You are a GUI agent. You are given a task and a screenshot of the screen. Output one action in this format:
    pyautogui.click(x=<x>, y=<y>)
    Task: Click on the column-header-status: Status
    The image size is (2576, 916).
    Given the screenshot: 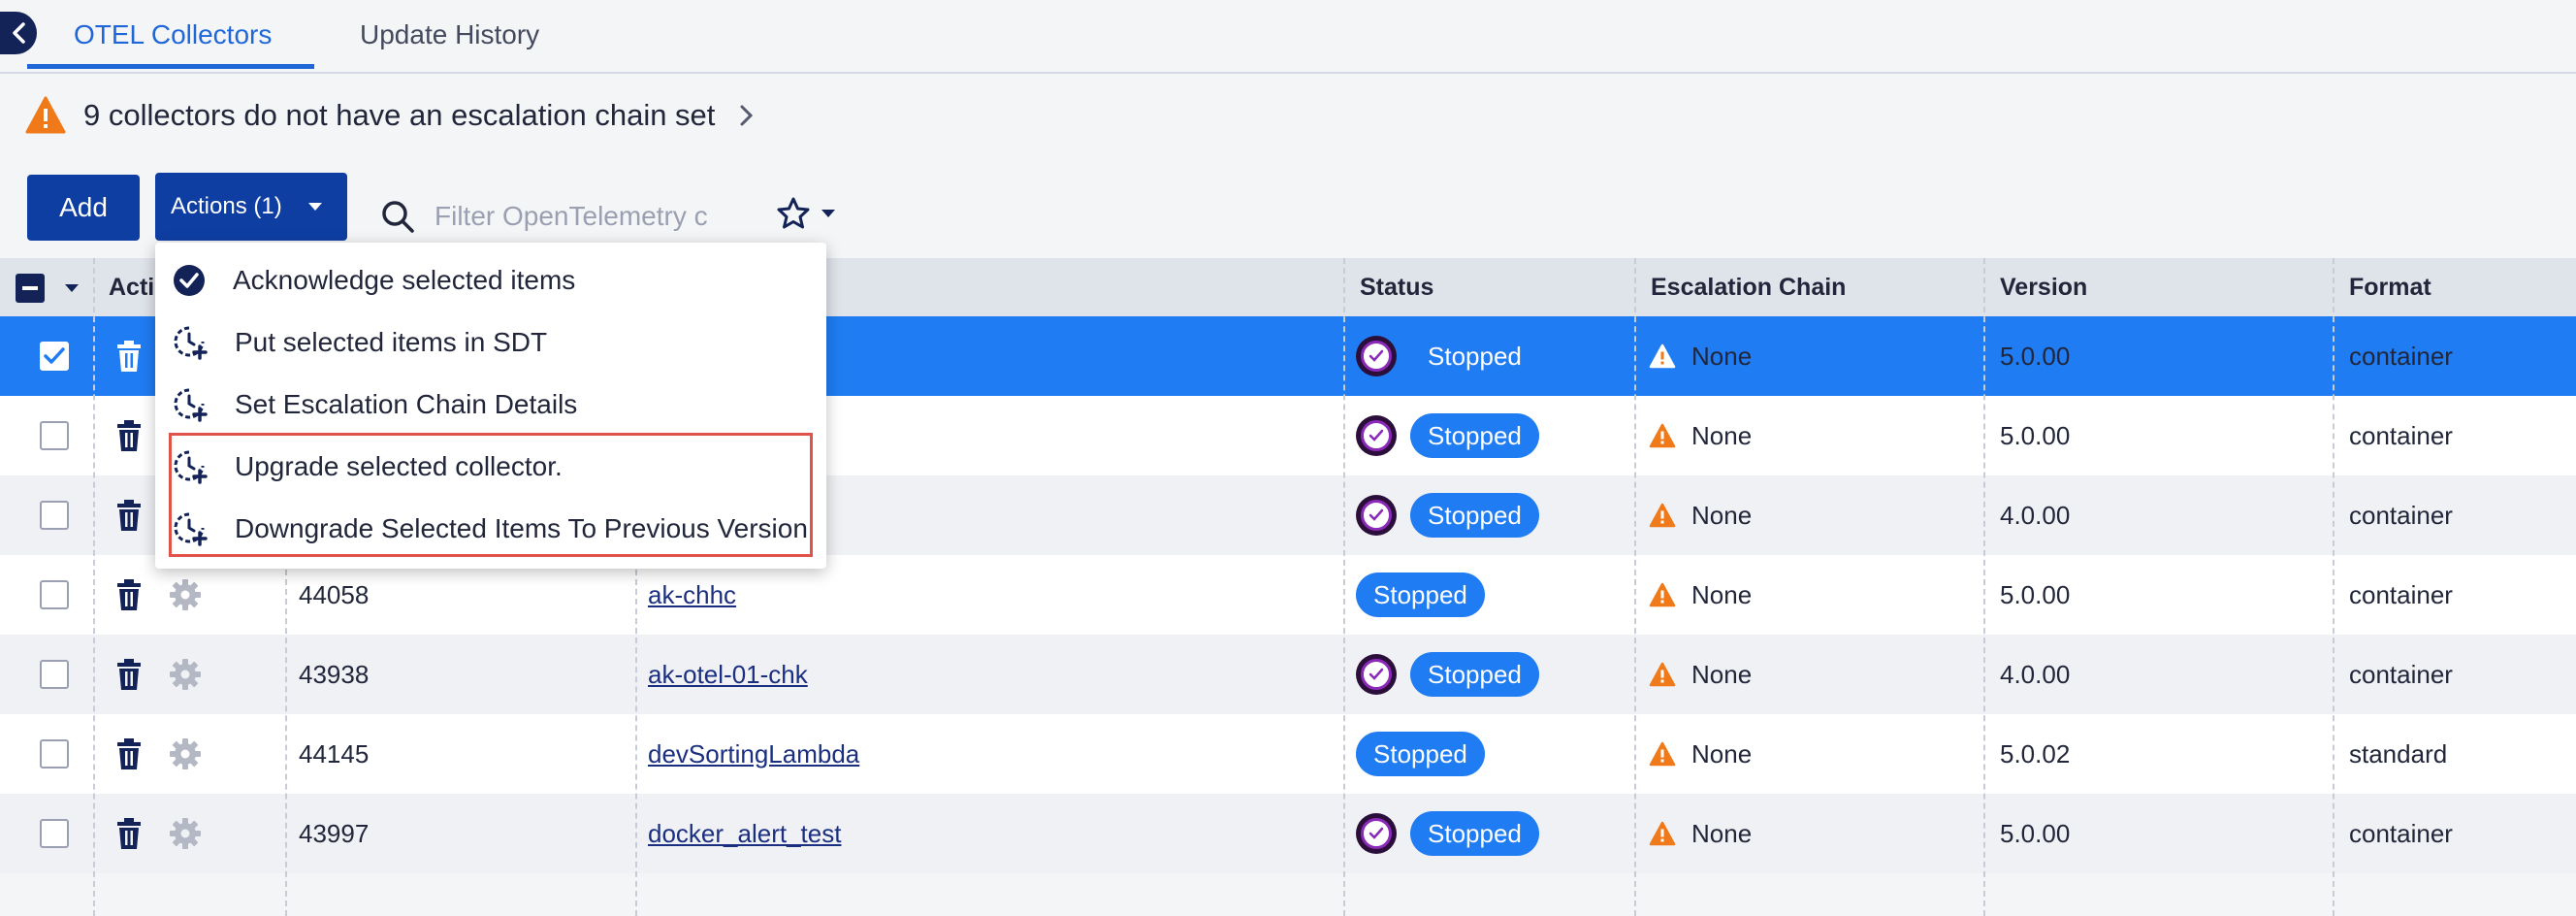 What is the action you would take?
    pyautogui.click(x=1396, y=287)
    